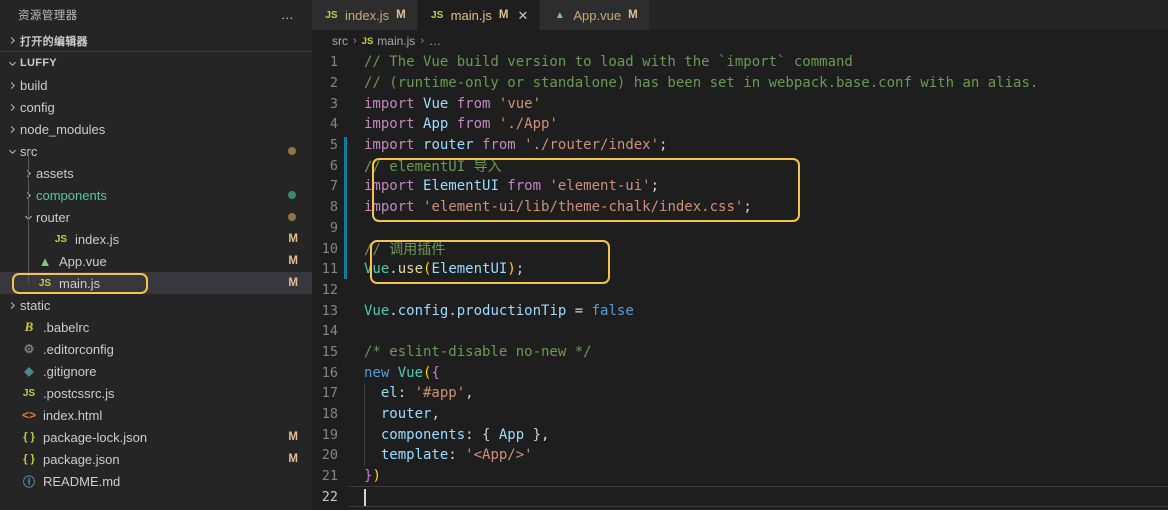 The height and width of the screenshot is (510, 1168). Describe the element at coordinates (740, 434) in the screenshot. I see `code-line-19: 19 components: { App },` at that location.